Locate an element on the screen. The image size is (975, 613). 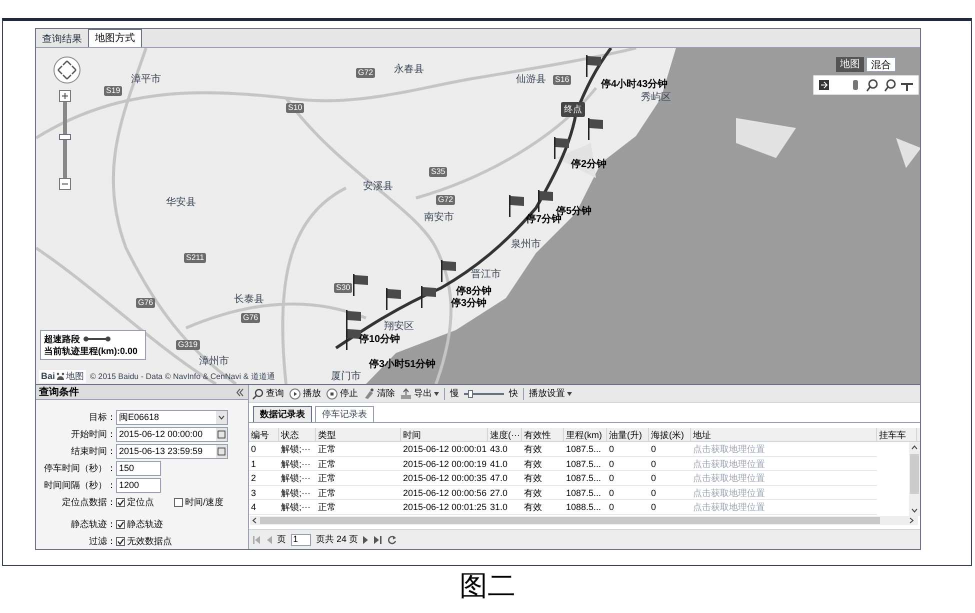
pan-control-icon is located at coordinates (67, 70).